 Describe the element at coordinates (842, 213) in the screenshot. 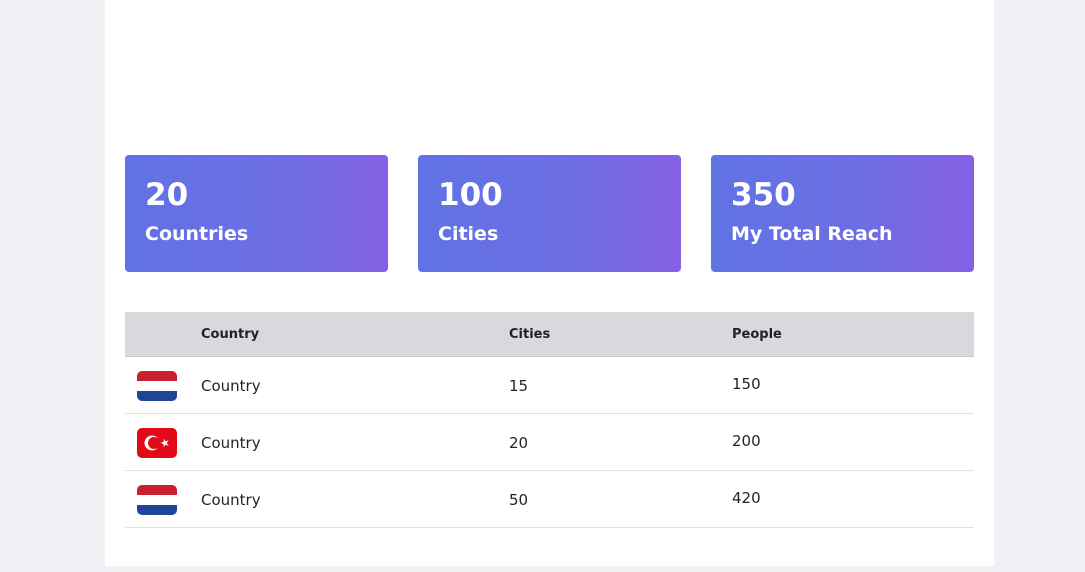

I see `stat-card-total-reach: 350 My Total Reach` at that location.